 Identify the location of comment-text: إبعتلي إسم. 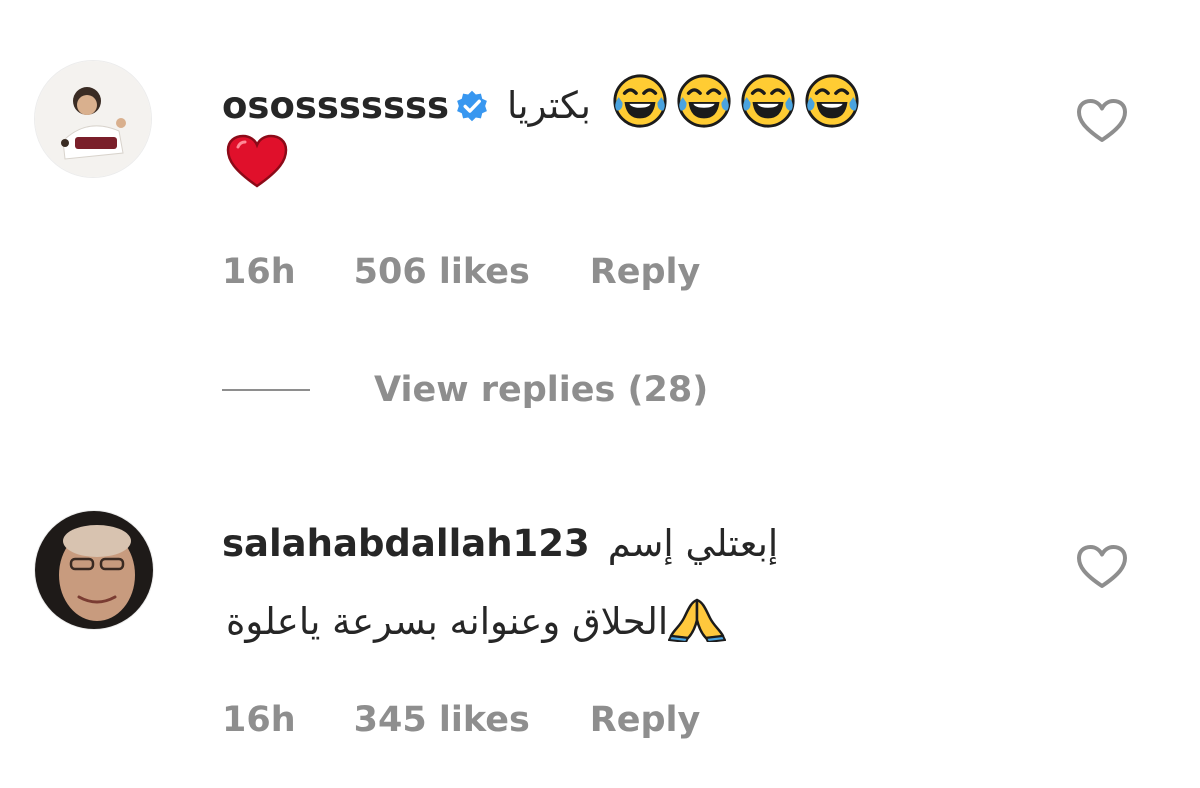
(693, 543).